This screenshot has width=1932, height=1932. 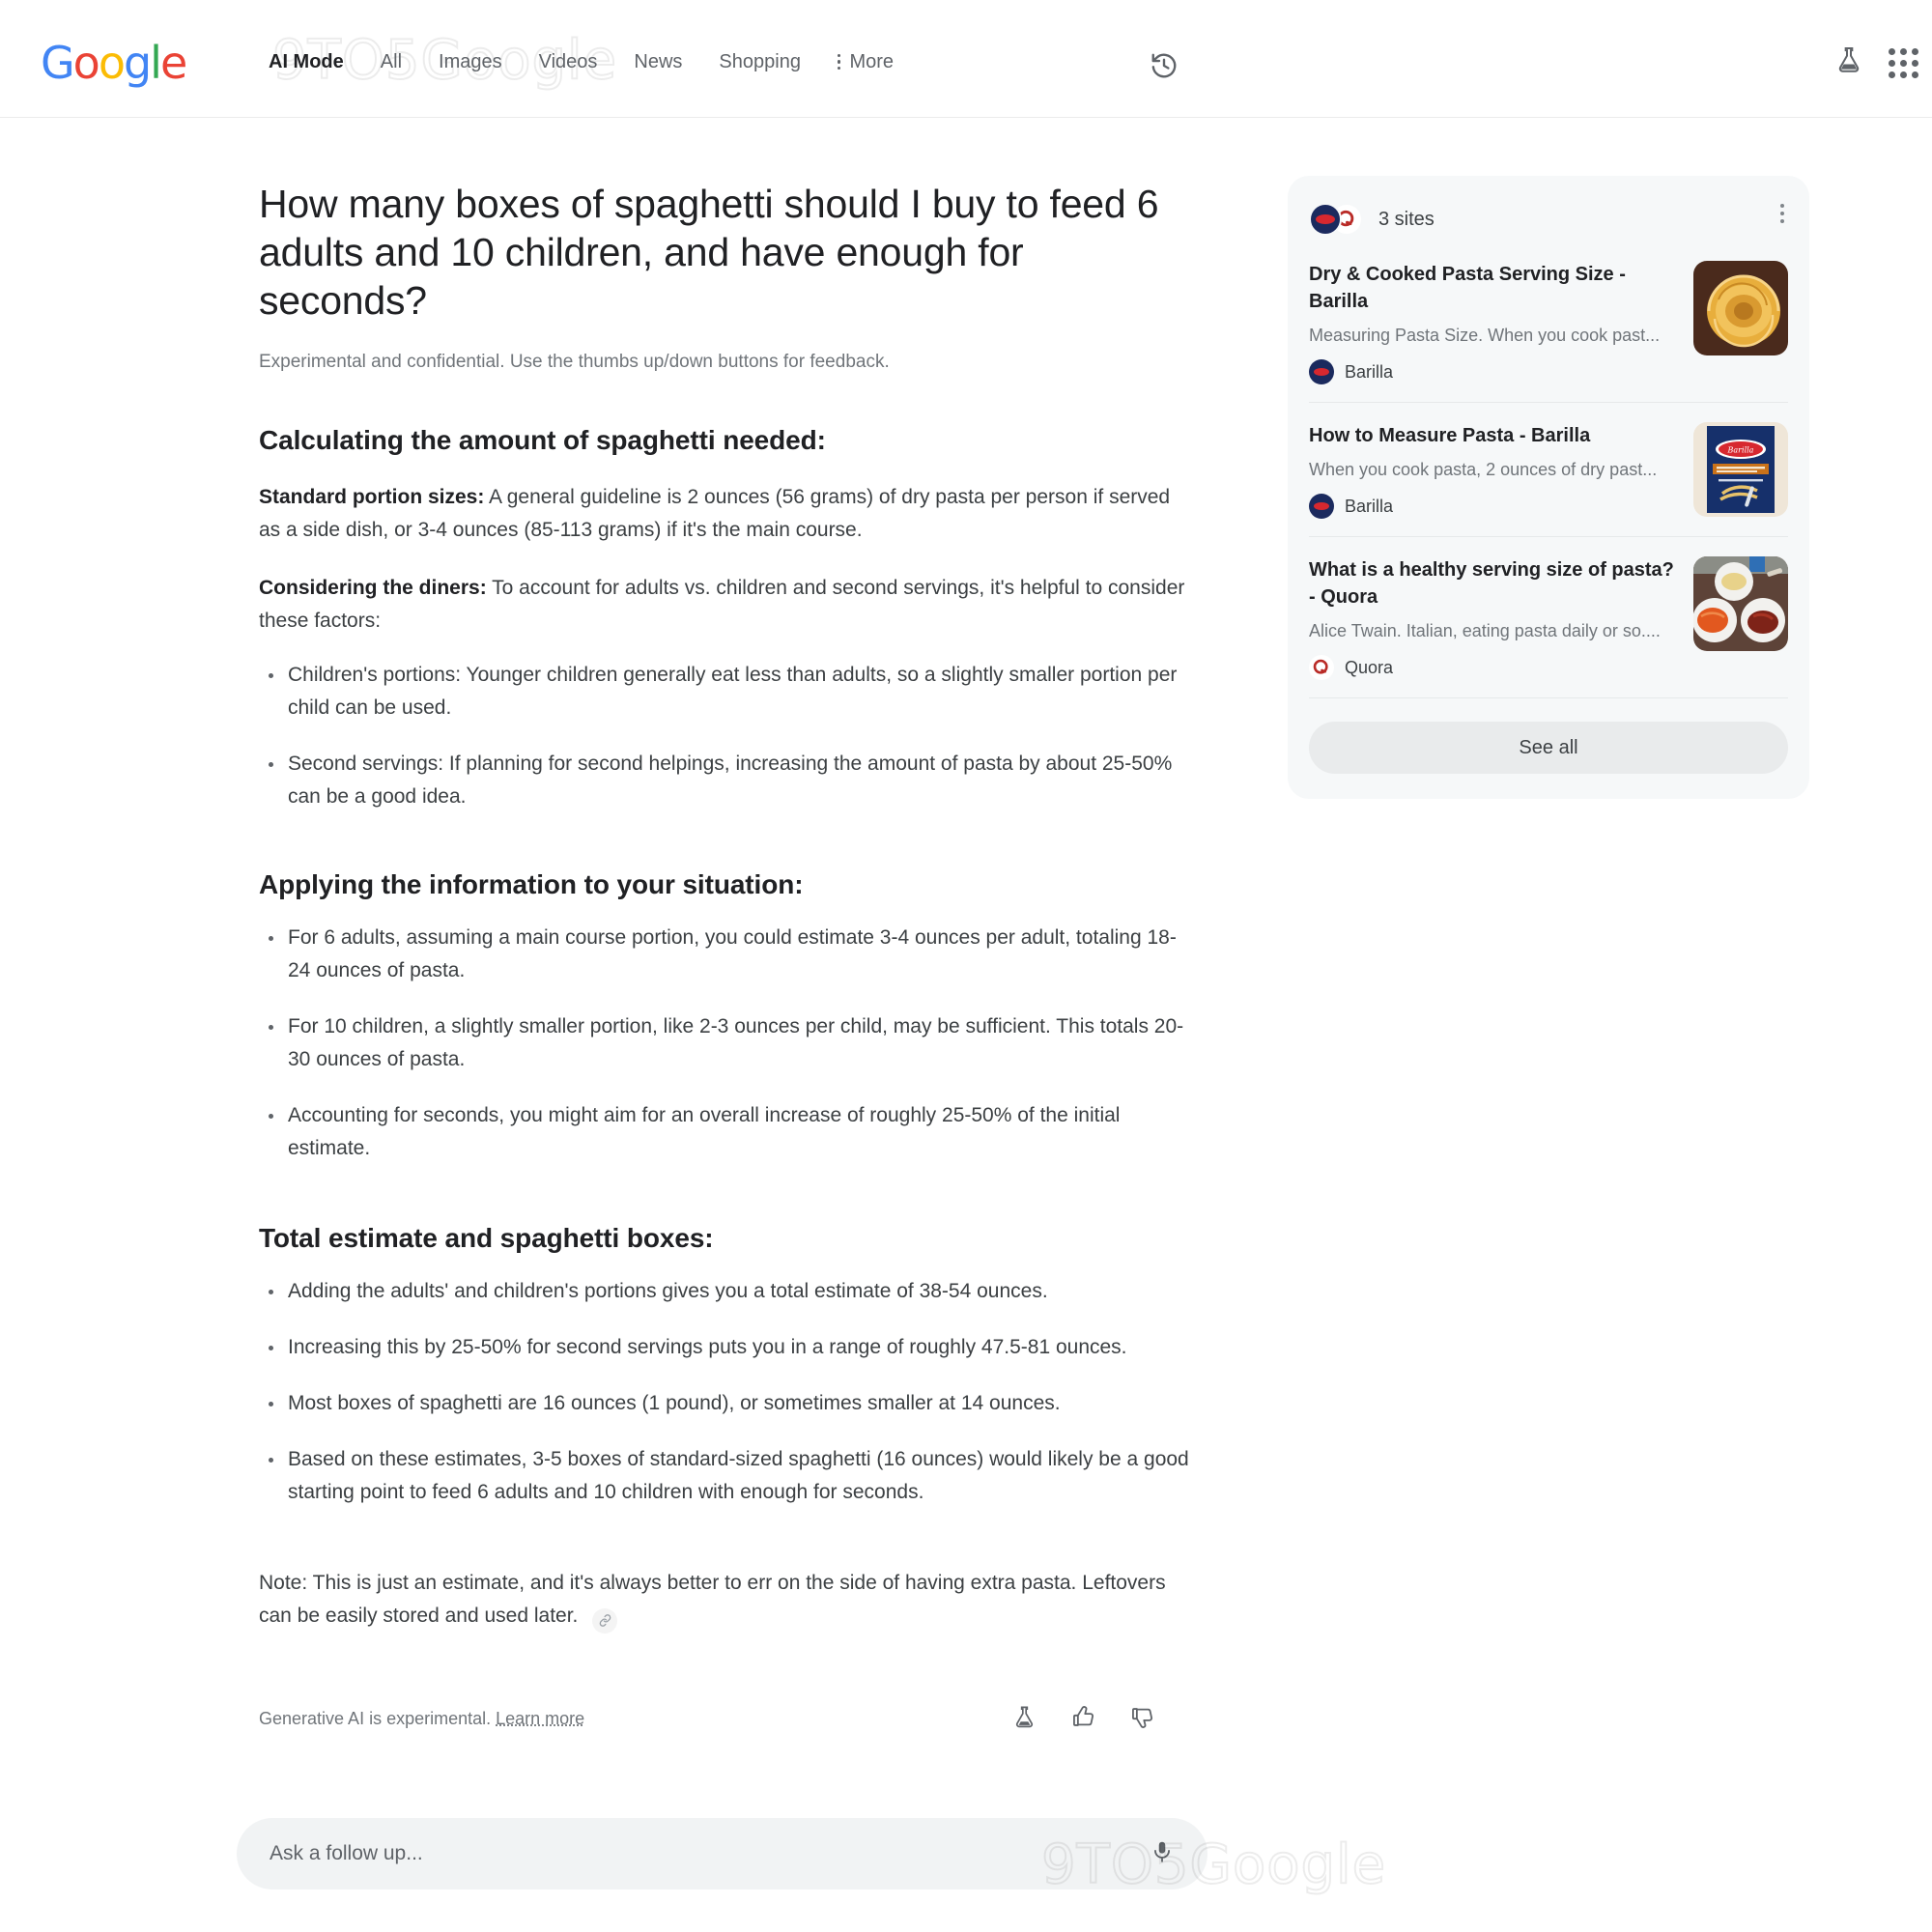 I want to click on tab-videos: Videos, so click(x=568, y=61).